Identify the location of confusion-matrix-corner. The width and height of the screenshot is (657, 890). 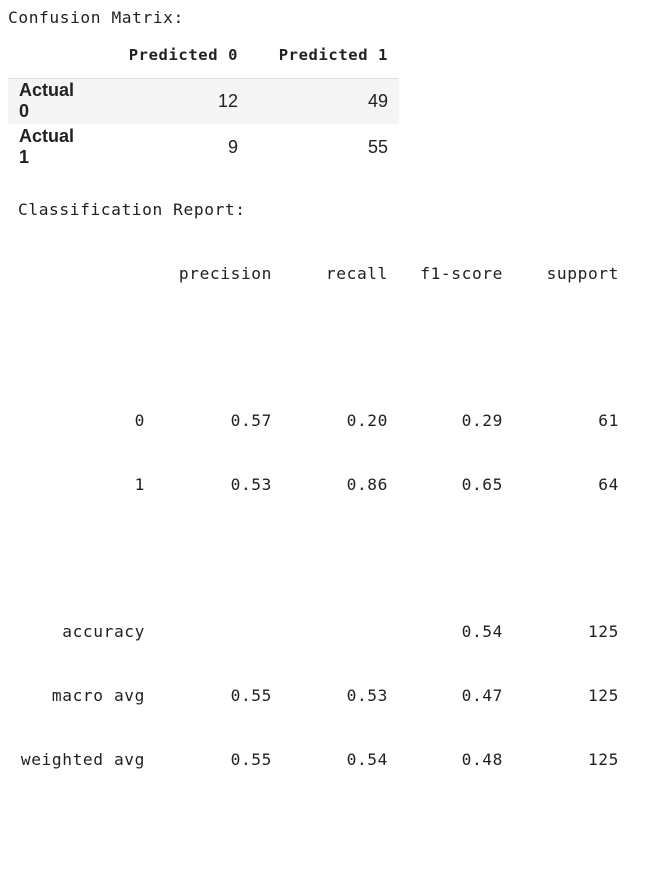
(53, 55).